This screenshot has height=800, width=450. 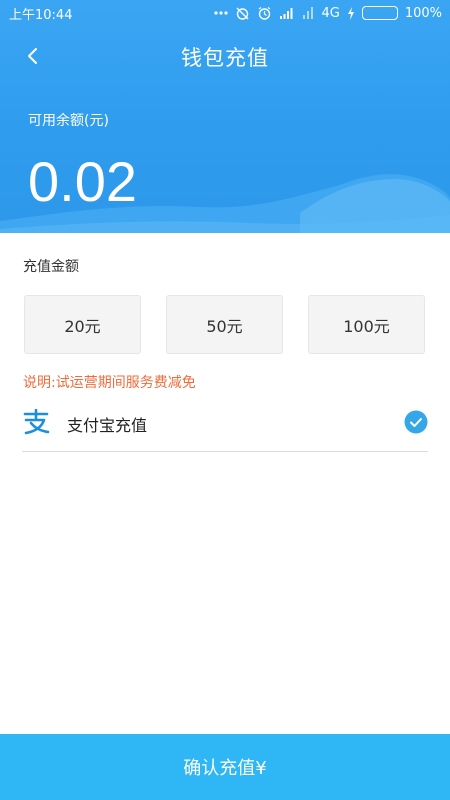 What do you see at coordinates (221, 13) in the screenshot?
I see `dots-icon` at bounding box center [221, 13].